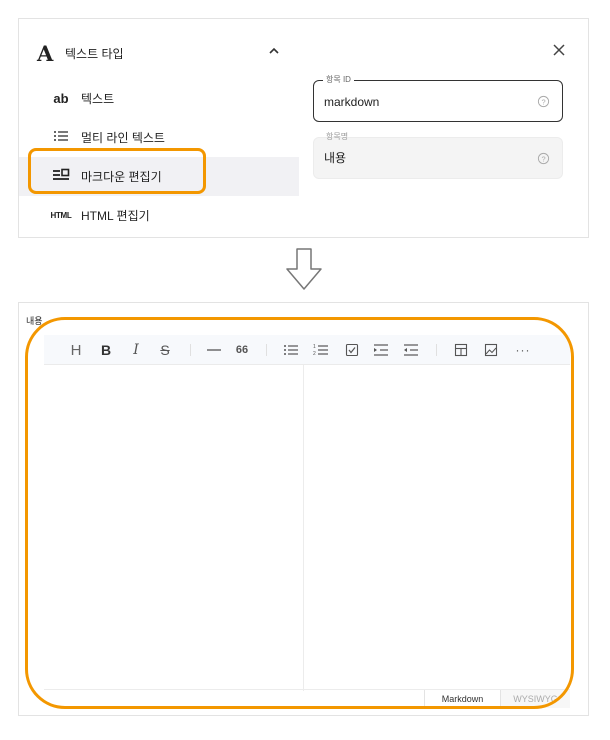 Image resolution: width=610 pixels, height=740 pixels. I want to click on item-id-input, so click(424, 102).